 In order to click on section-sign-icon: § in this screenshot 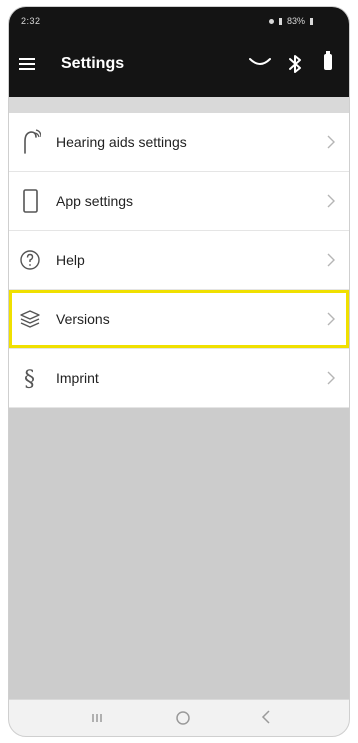, I will do `click(29, 379)`.